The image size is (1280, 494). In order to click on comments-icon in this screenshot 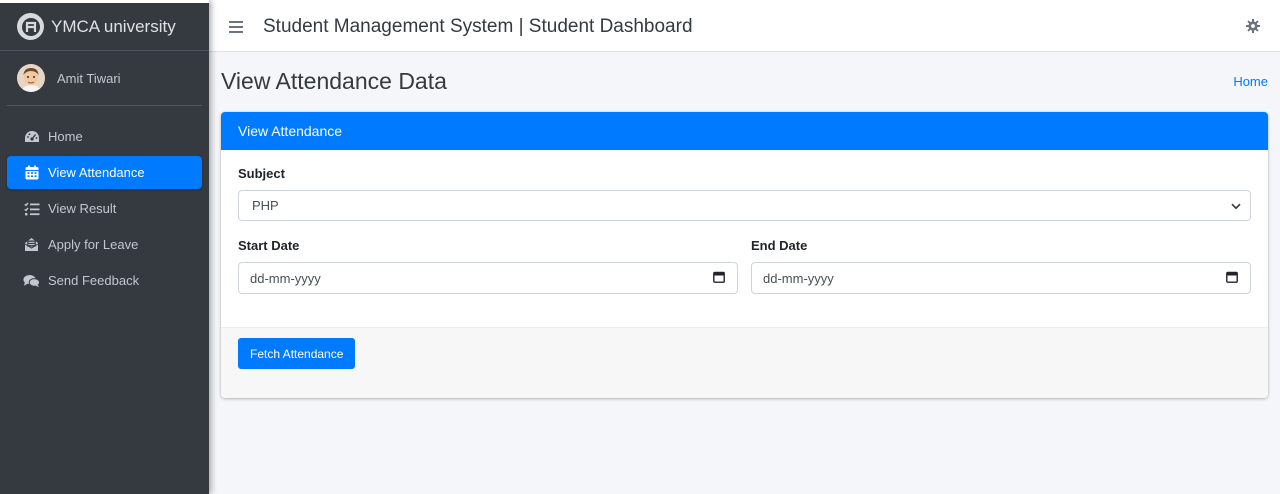, I will do `click(31, 280)`.